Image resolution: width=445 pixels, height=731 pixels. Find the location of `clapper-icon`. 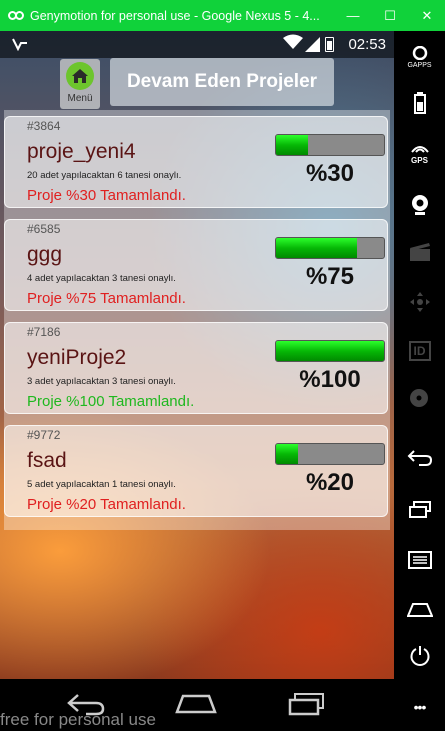

clapper-icon is located at coordinates (420, 253).